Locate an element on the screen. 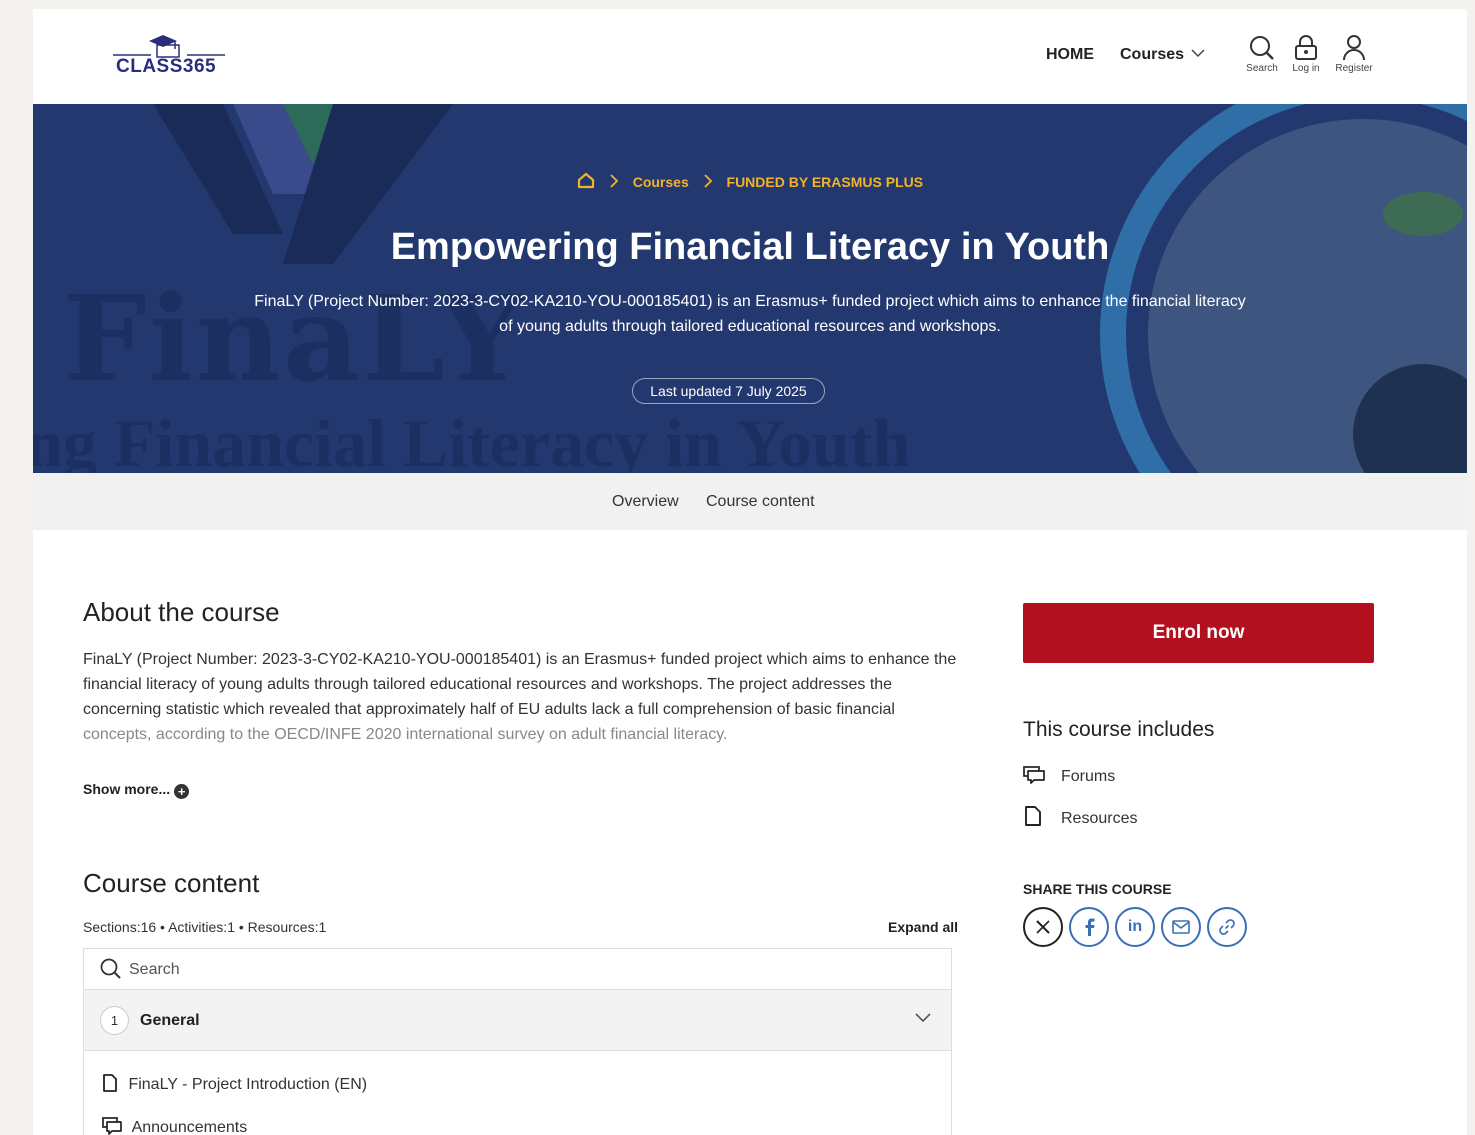 The image size is (1475, 1135). x-logo-icon is located at coordinates (1043, 927).